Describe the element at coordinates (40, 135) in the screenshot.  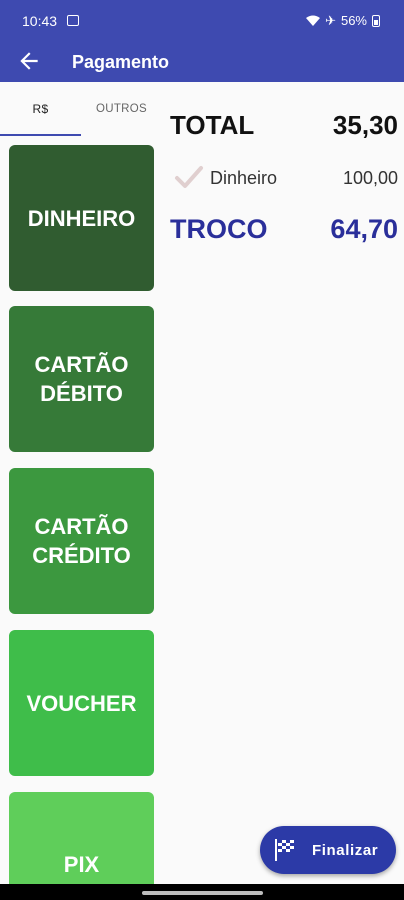
I see `tab-indicator` at that location.